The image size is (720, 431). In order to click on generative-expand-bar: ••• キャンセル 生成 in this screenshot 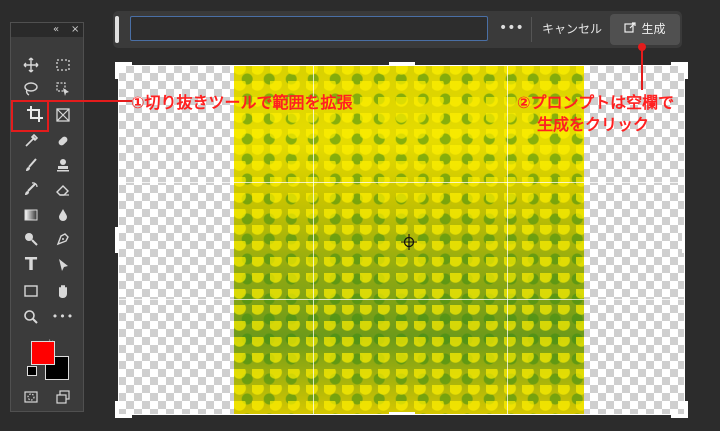, I will do `click(397, 29)`.